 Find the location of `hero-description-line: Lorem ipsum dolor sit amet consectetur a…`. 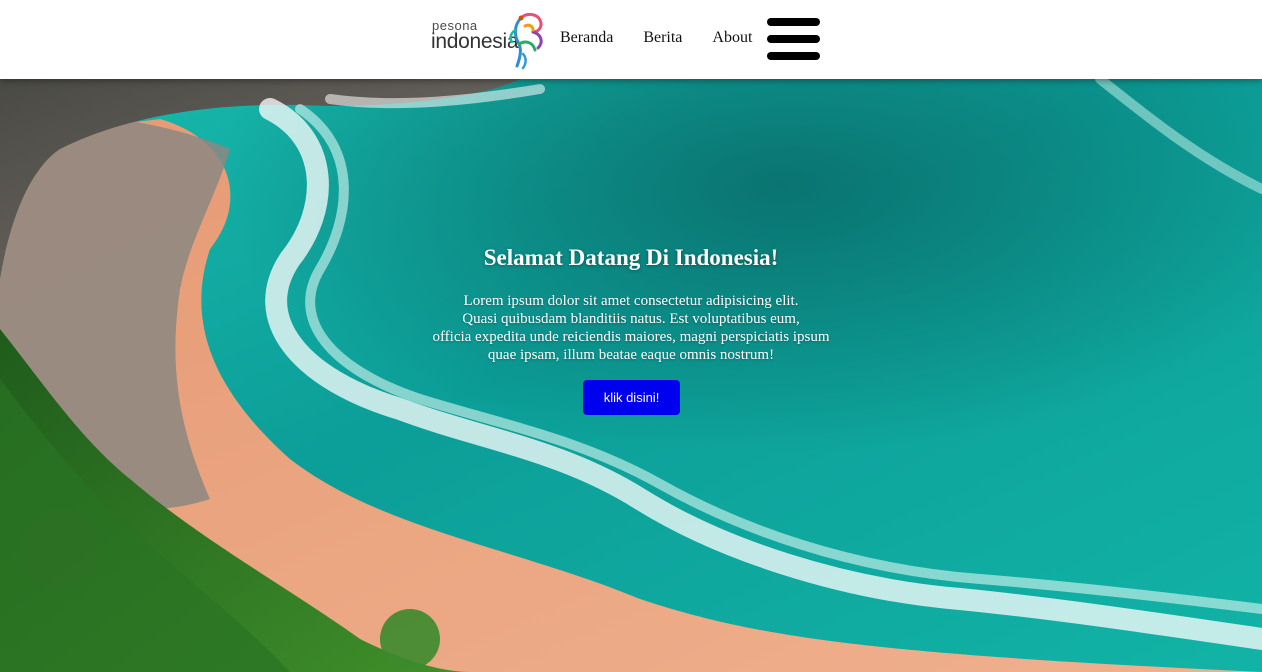

hero-description-line: Lorem ipsum dolor sit amet consectetur a… is located at coordinates (631, 301).